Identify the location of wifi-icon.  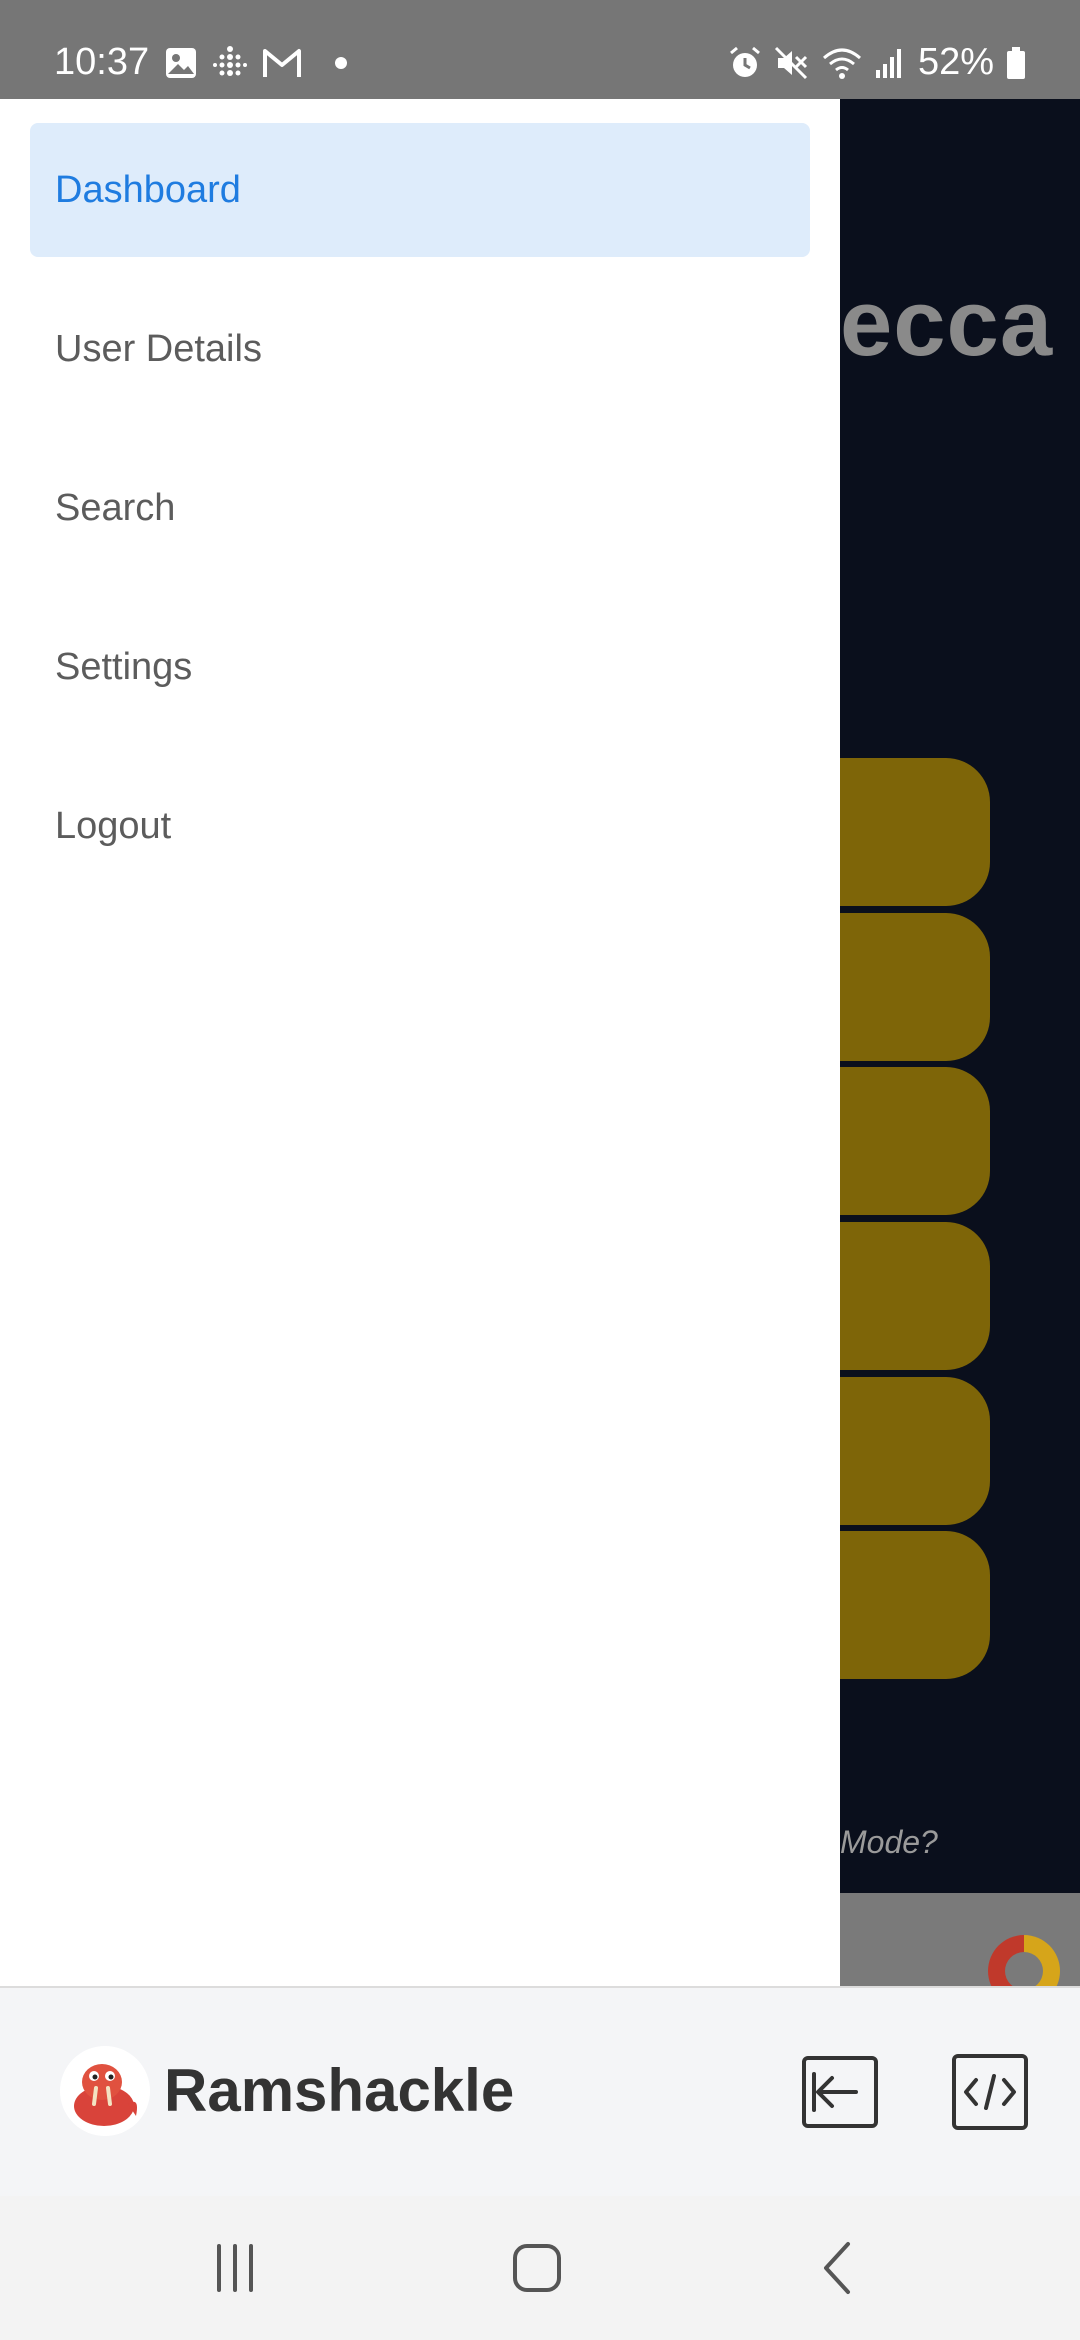
(842, 63).